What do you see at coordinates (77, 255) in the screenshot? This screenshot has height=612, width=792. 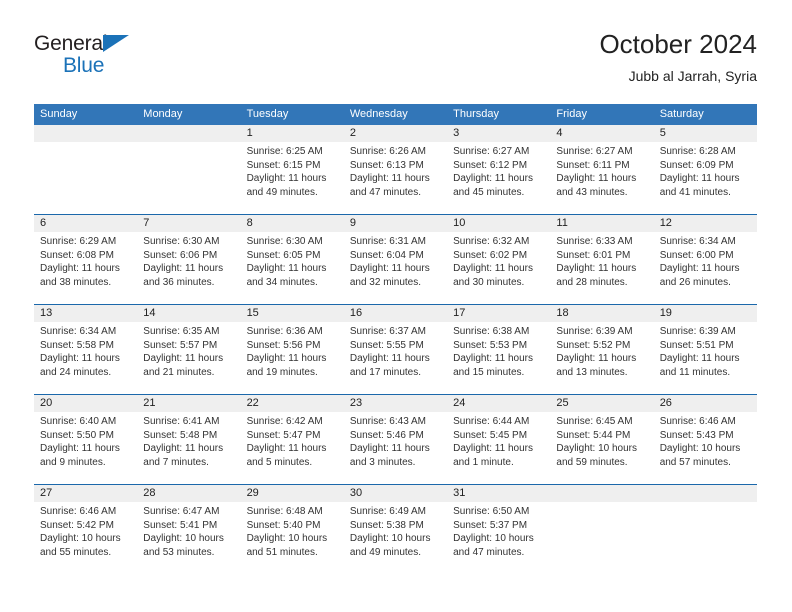 I see `sunset-time: Sunset: 6:08 PM` at bounding box center [77, 255].